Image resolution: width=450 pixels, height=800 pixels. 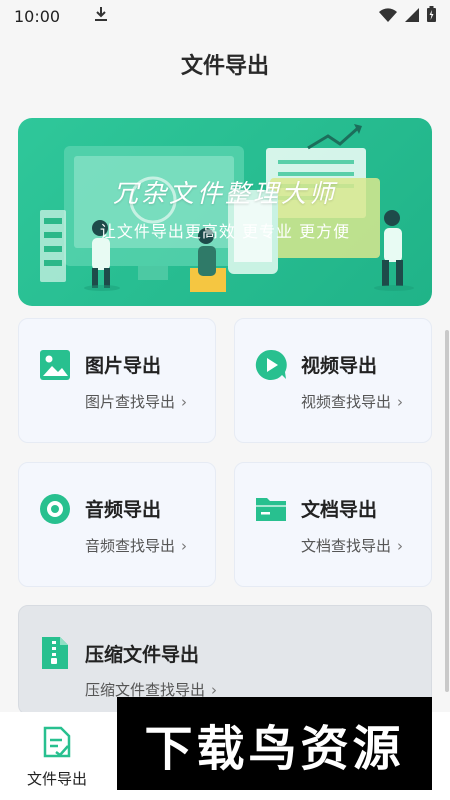 What do you see at coordinates (117, 524) in the screenshot?
I see `audio-export-card: 音频导出 音频查找导出 ›` at bounding box center [117, 524].